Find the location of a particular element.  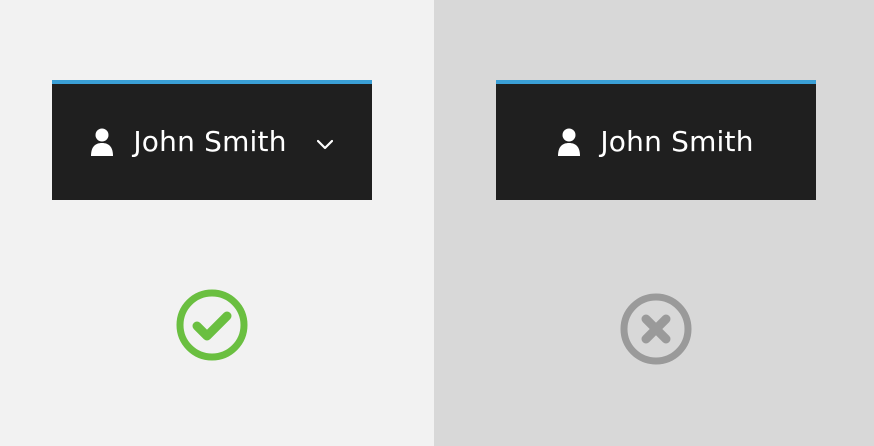

user-menu-bar: John Smith is located at coordinates (656, 140).